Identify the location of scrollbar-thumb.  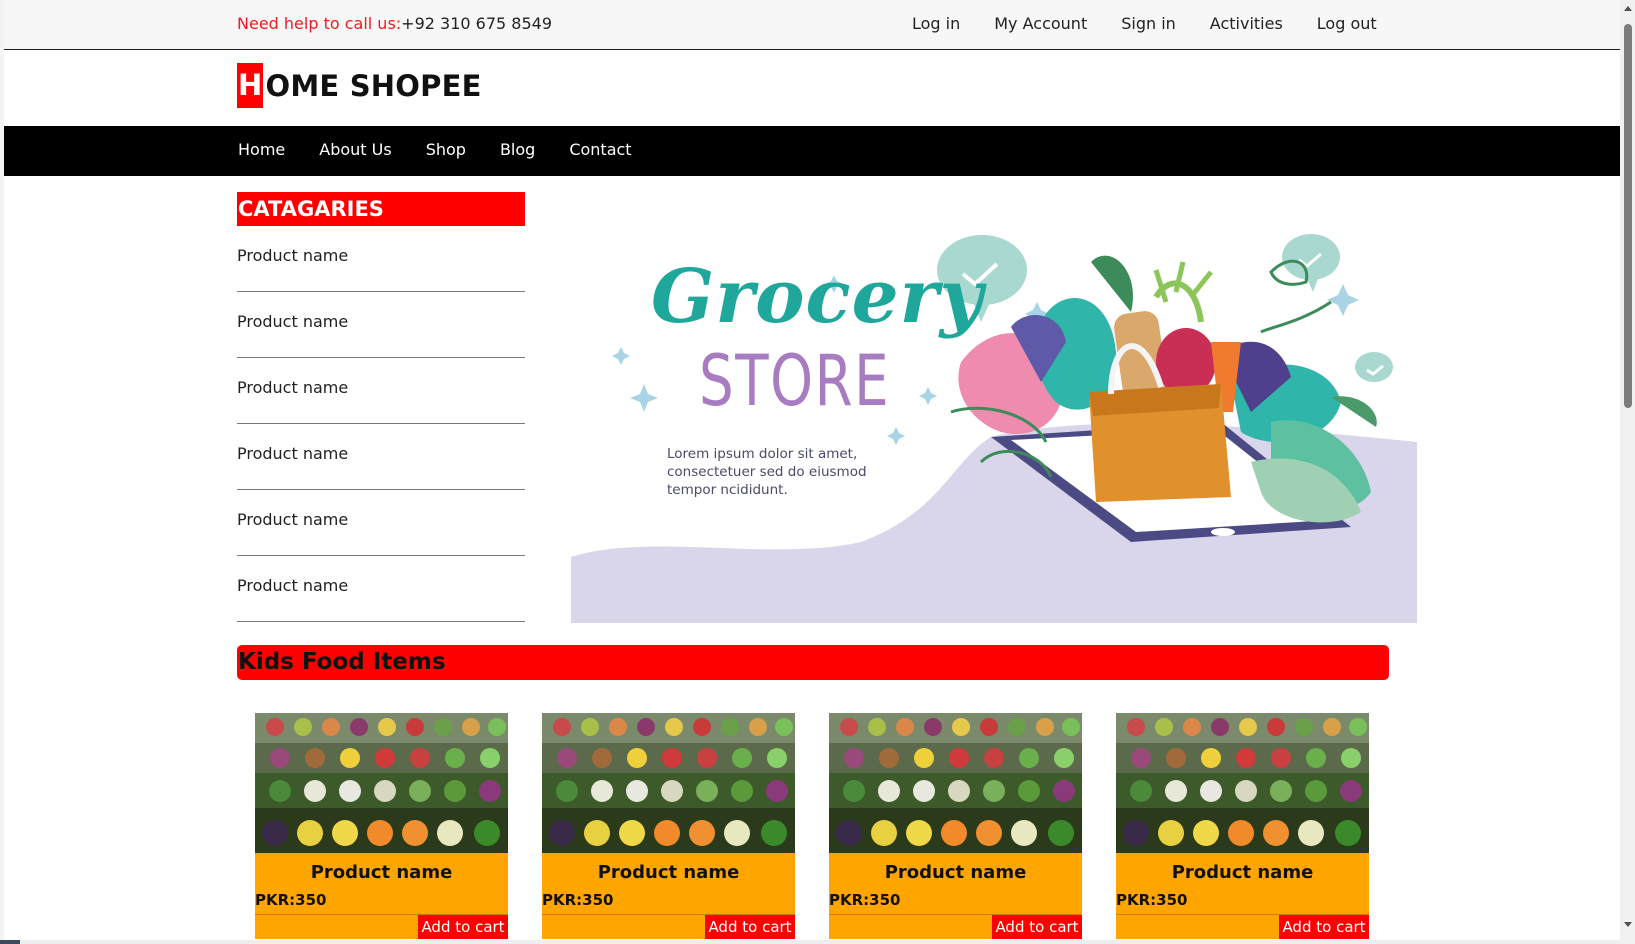
(1628, 216).